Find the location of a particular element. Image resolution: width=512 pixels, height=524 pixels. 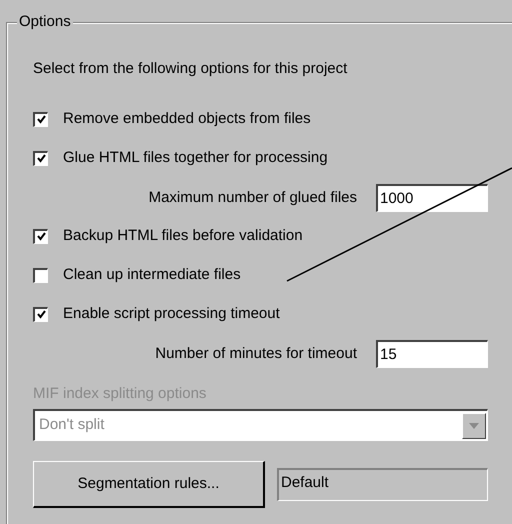

checkbox-label: Enable script processing timeout is located at coordinates (171, 314).